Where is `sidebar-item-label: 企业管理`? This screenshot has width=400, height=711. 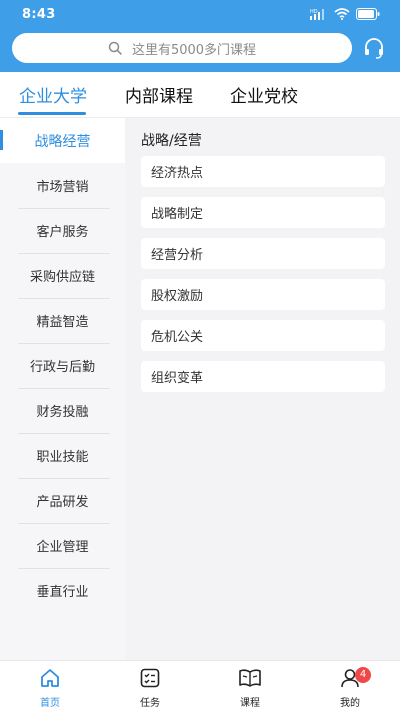 sidebar-item-label: 企业管理 is located at coordinates (62, 547).